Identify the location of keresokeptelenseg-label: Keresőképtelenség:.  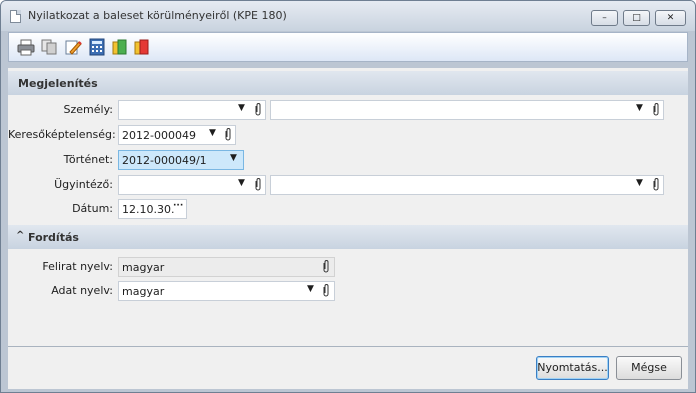
(62, 134).